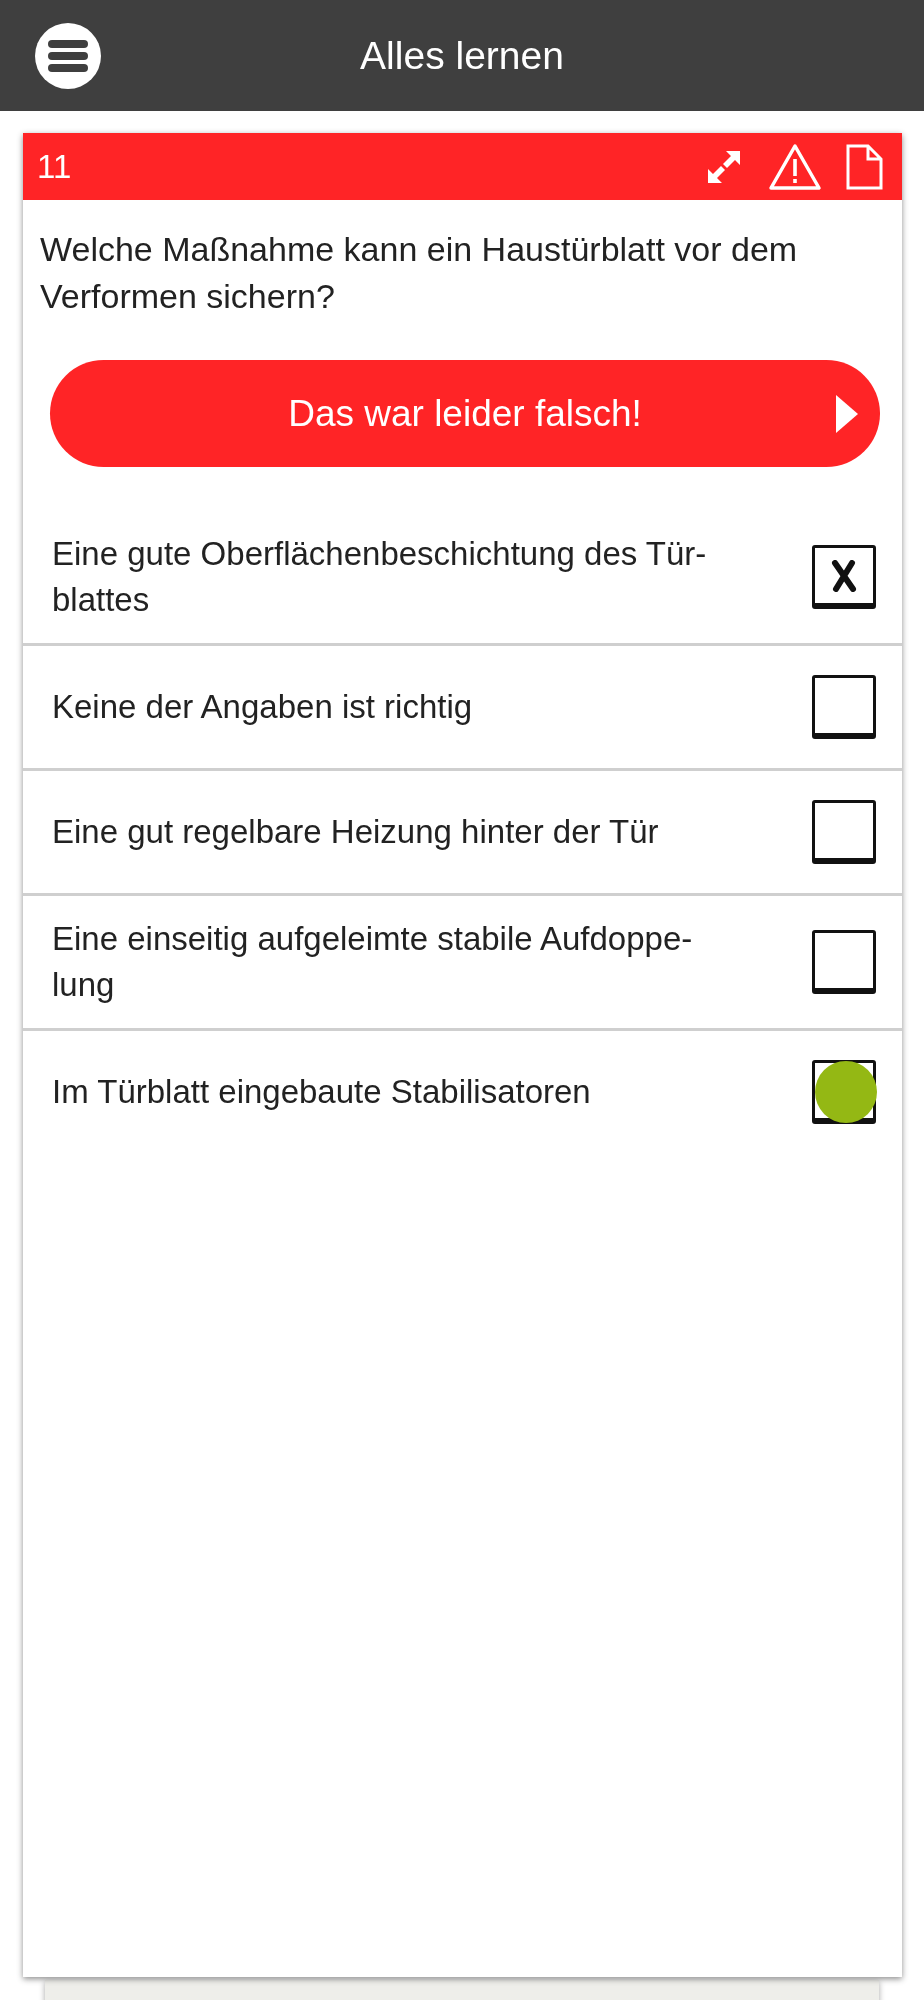  What do you see at coordinates (465, 413) in the screenshot?
I see `result-button: Das war leider falsch!` at bounding box center [465, 413].